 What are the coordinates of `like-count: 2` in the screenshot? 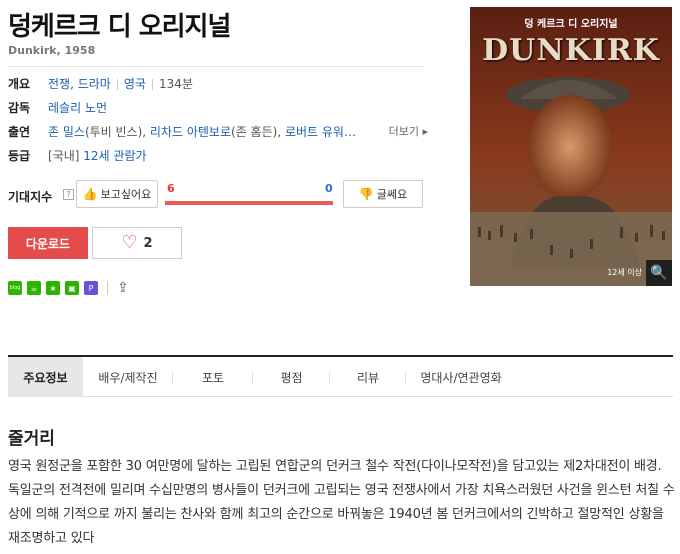 It's located at (148, 243).